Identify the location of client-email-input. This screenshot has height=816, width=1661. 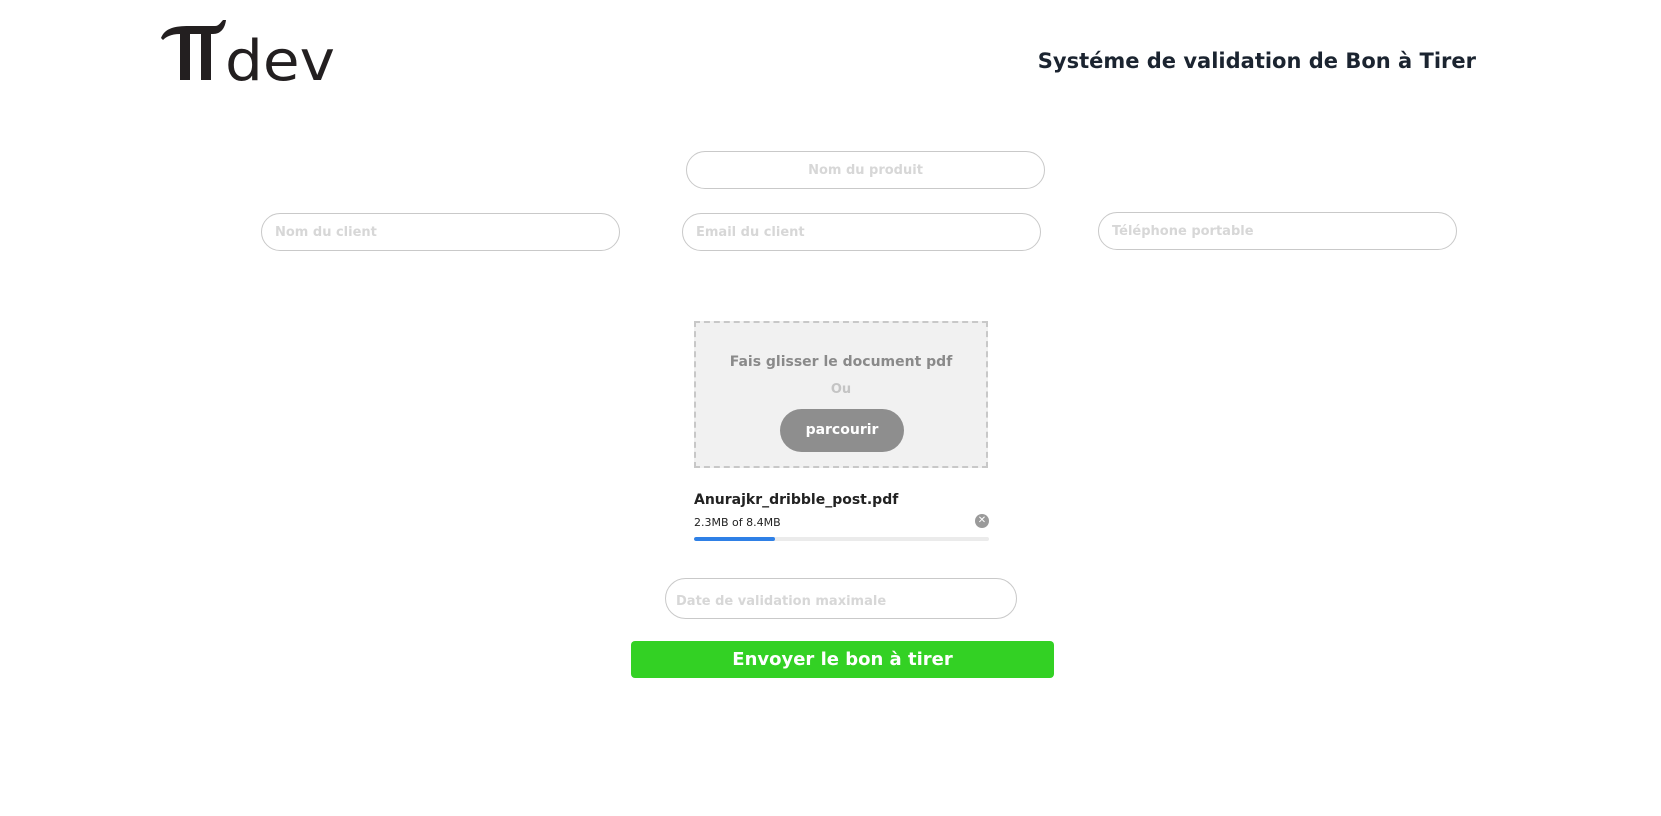
(861, 232).